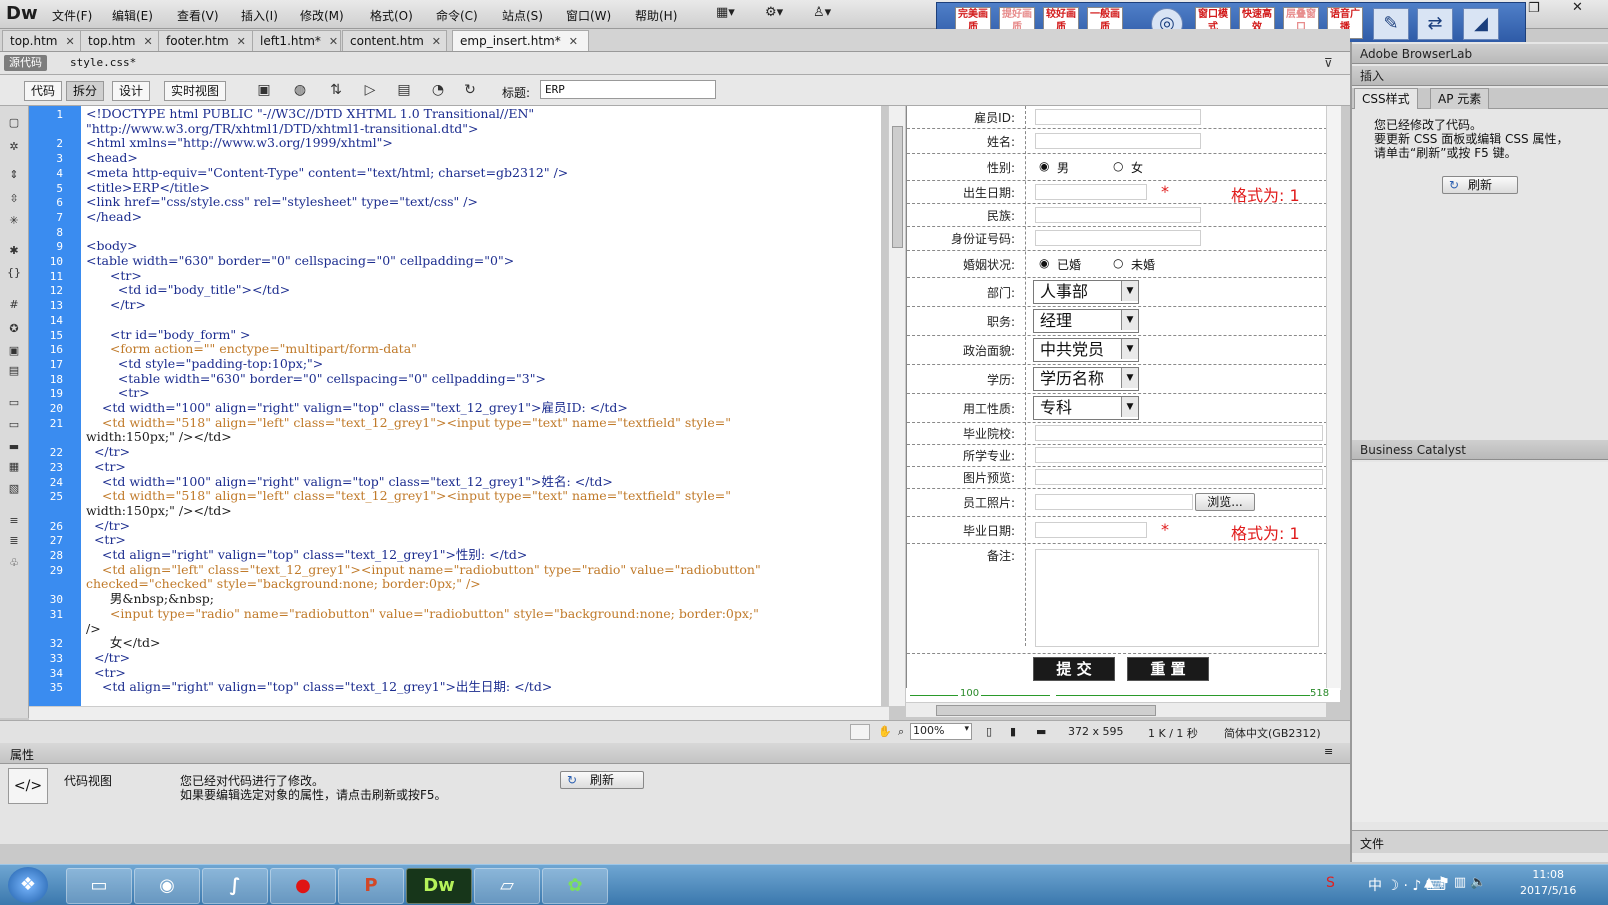  I want to click on menu-file: 文件(F), so click(72, 15).